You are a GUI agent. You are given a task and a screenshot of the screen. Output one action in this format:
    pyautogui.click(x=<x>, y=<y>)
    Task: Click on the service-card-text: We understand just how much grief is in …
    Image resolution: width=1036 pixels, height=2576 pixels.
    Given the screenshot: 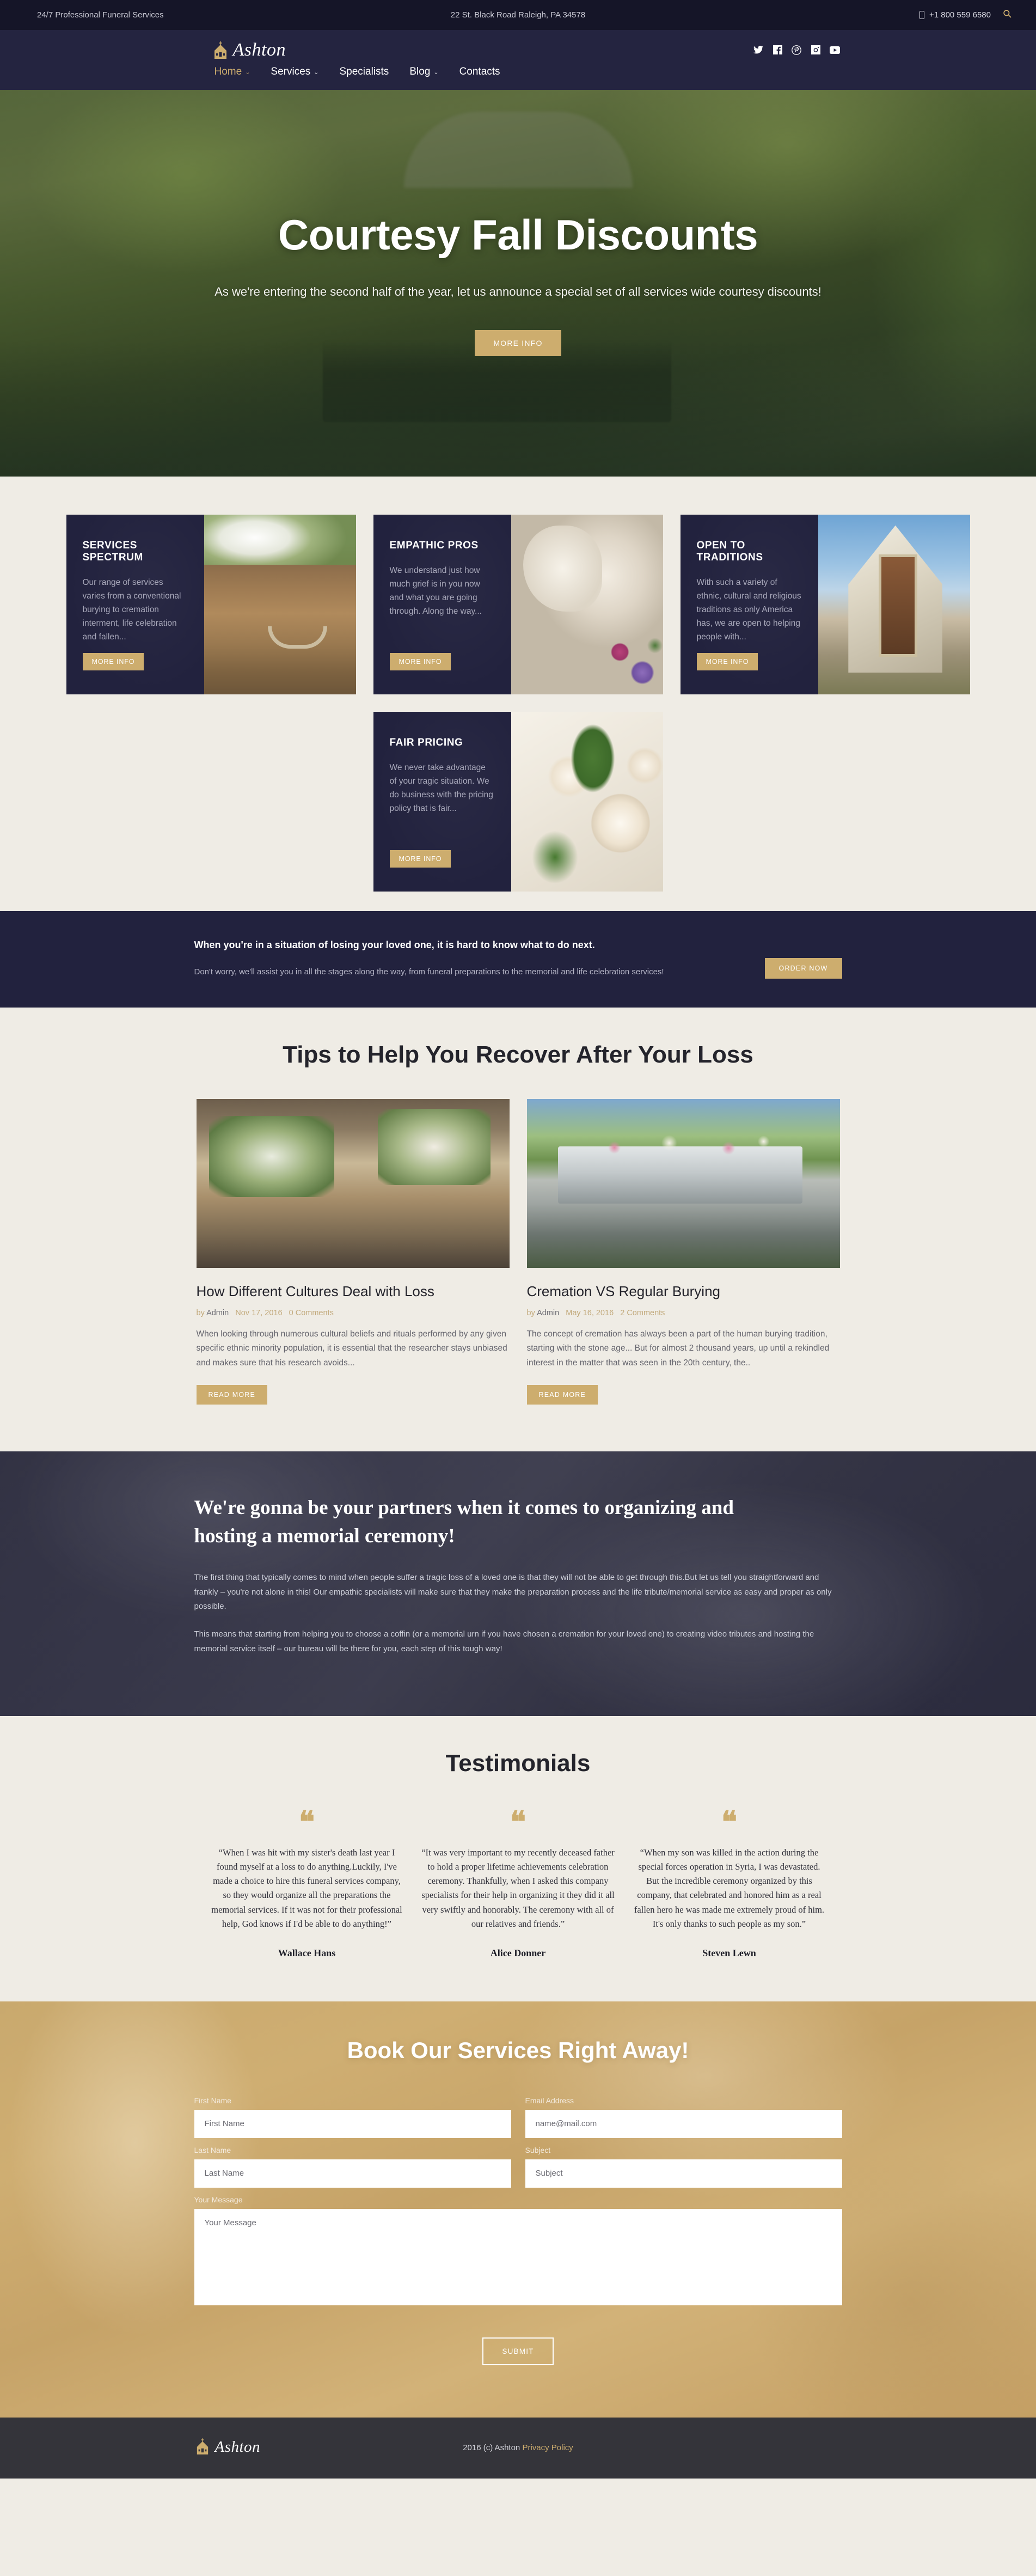 What is the action you would take?
    pyautogui.click(x=435, y=591)
    